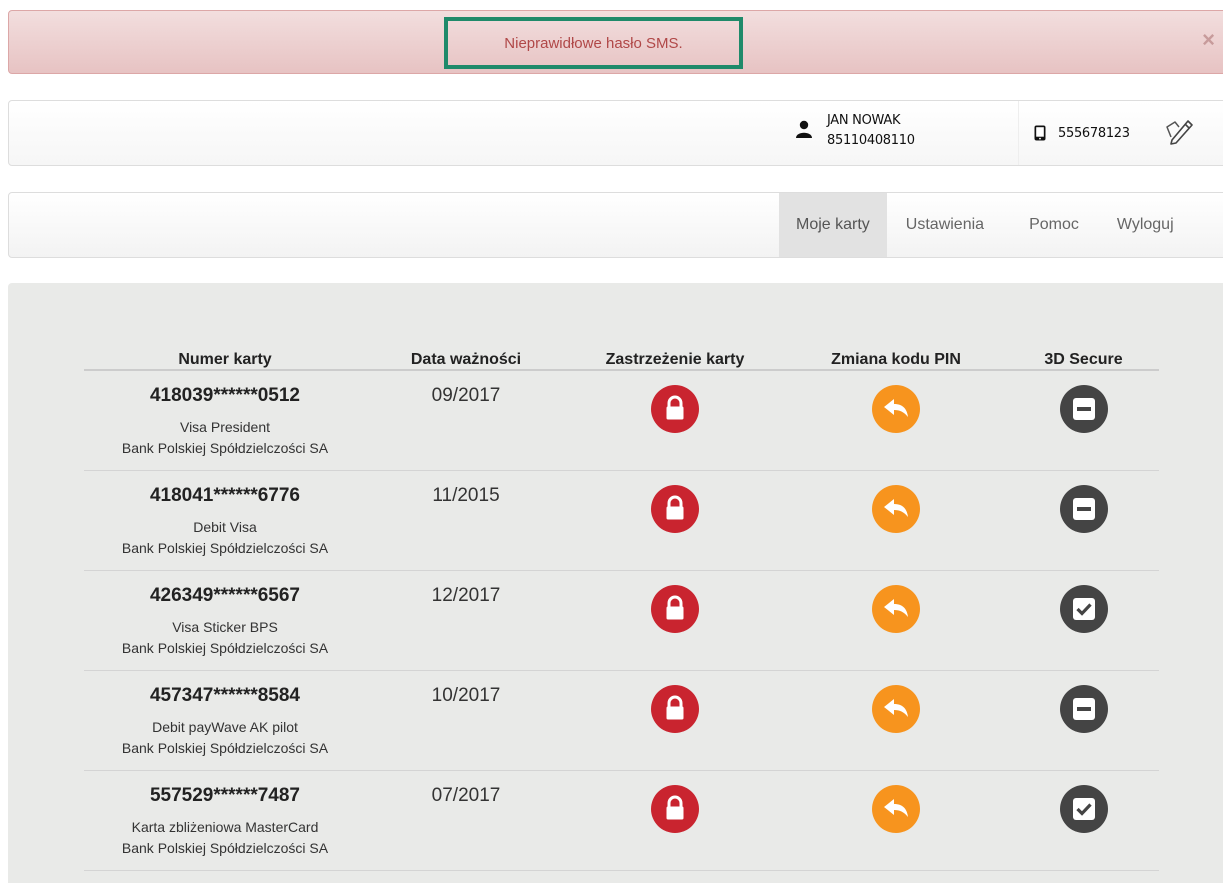 The image size is (1223, 883). Describe the element at coordinates (225, 795) in the screenshot. I see `card-number: 557529******7487` at that location.